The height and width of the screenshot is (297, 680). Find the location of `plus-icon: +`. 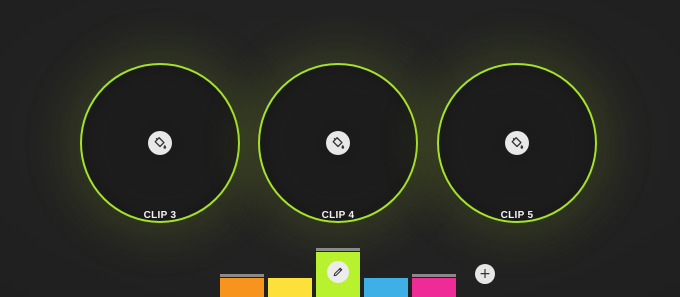

plus-icon: + is located at coordinates (485, 274).